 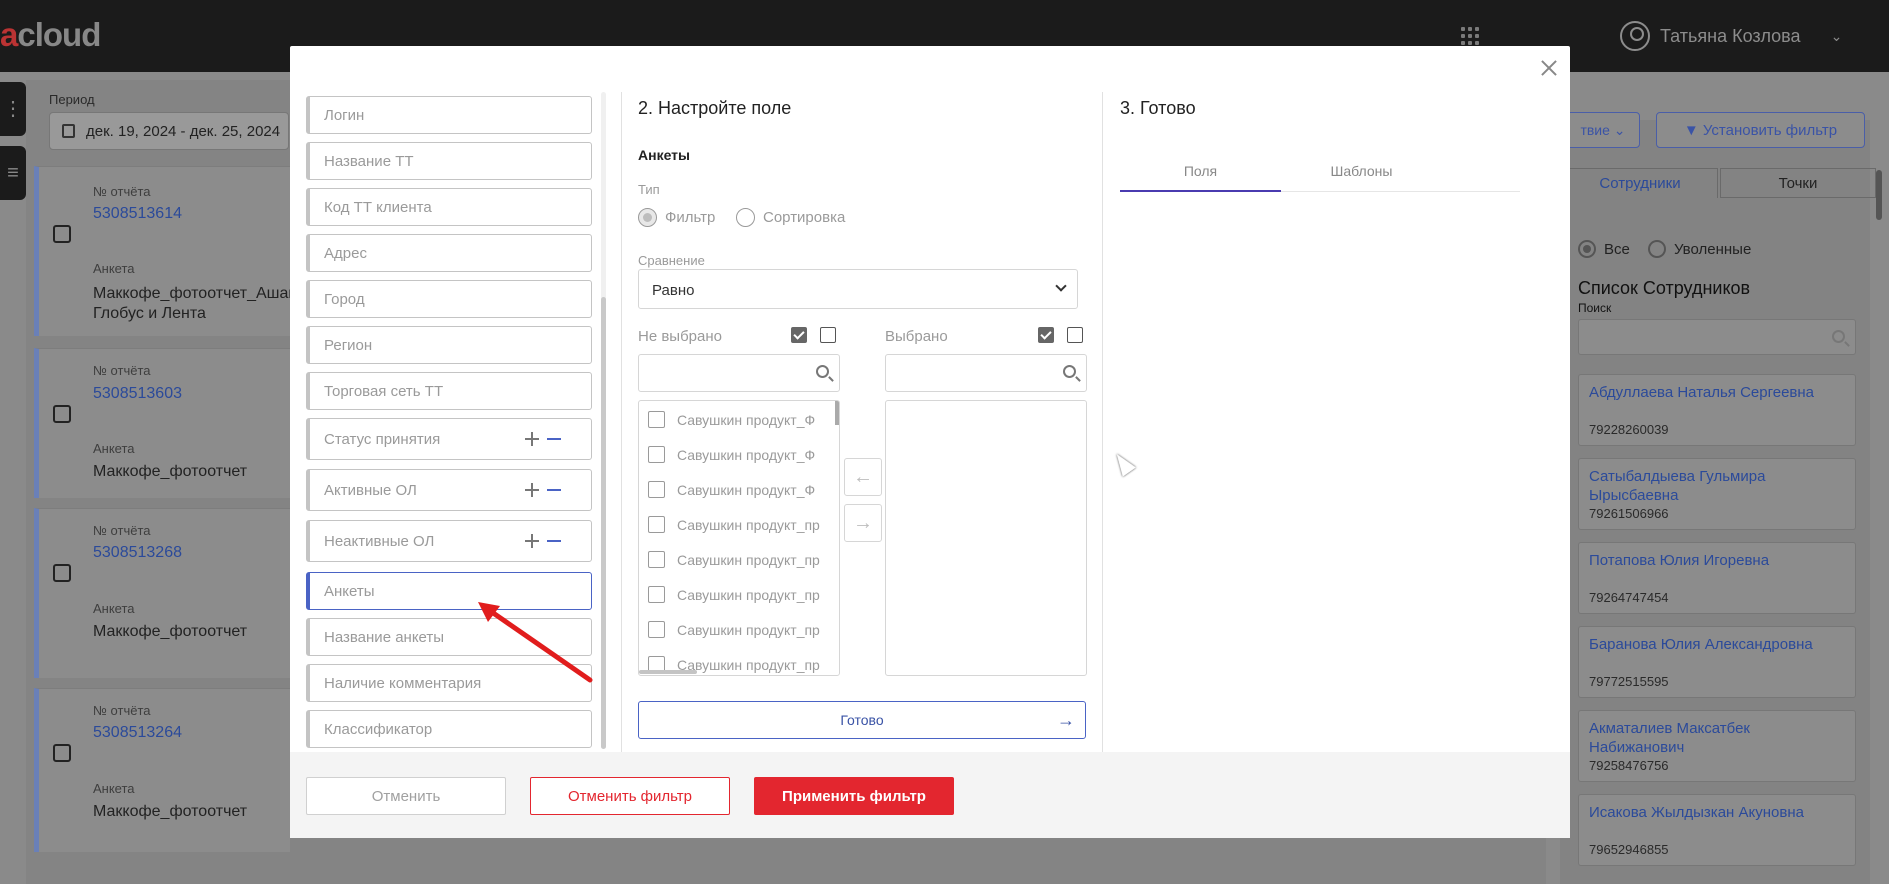 What do you see at coordinates (449, 439) in the screenshot?
I see `field-item: Статус принятия` at bounding box center [449, 439].